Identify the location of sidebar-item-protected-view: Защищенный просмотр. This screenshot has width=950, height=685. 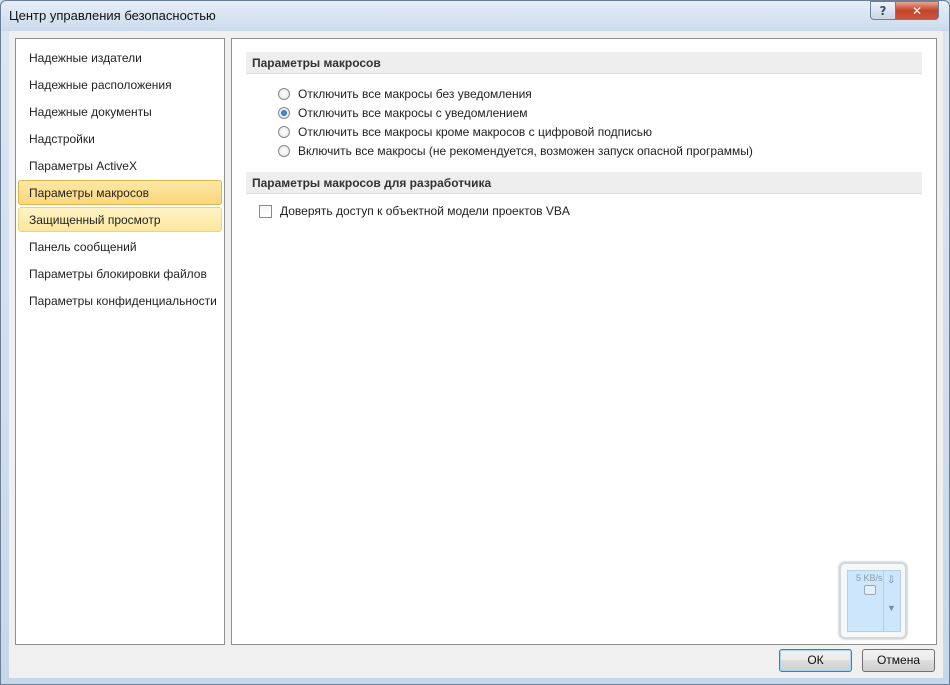
(120, 219).